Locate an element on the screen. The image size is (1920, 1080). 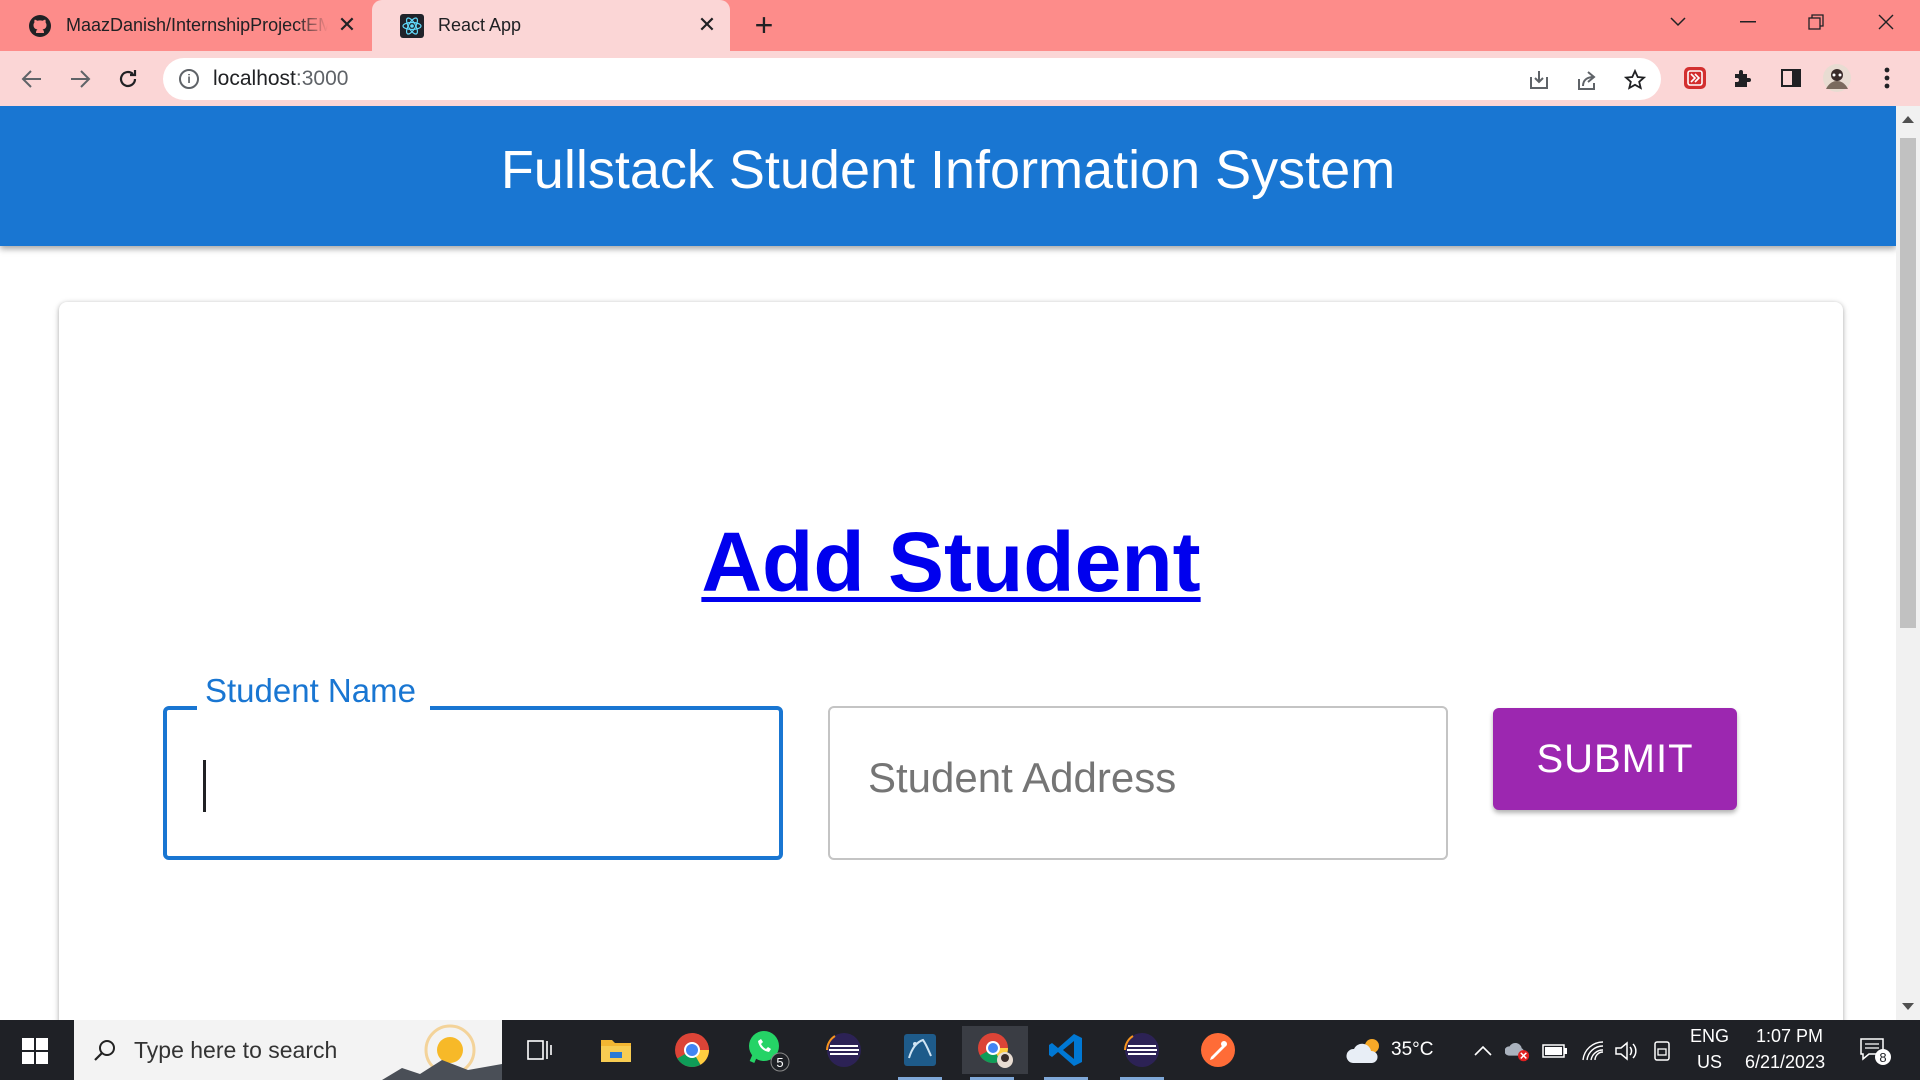
weather-cloud-icon is located at coordinates (1365, 1051).